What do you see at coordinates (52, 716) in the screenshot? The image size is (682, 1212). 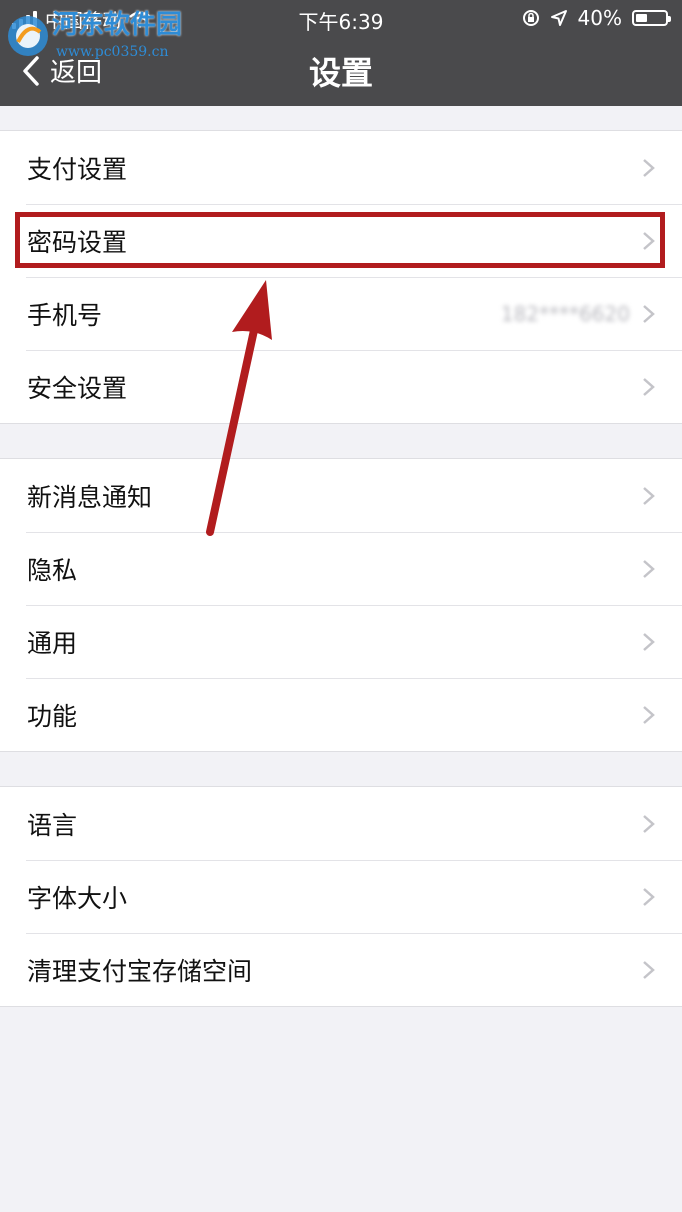 I see `setting-label: 功能` at bounding box center [52, 716].